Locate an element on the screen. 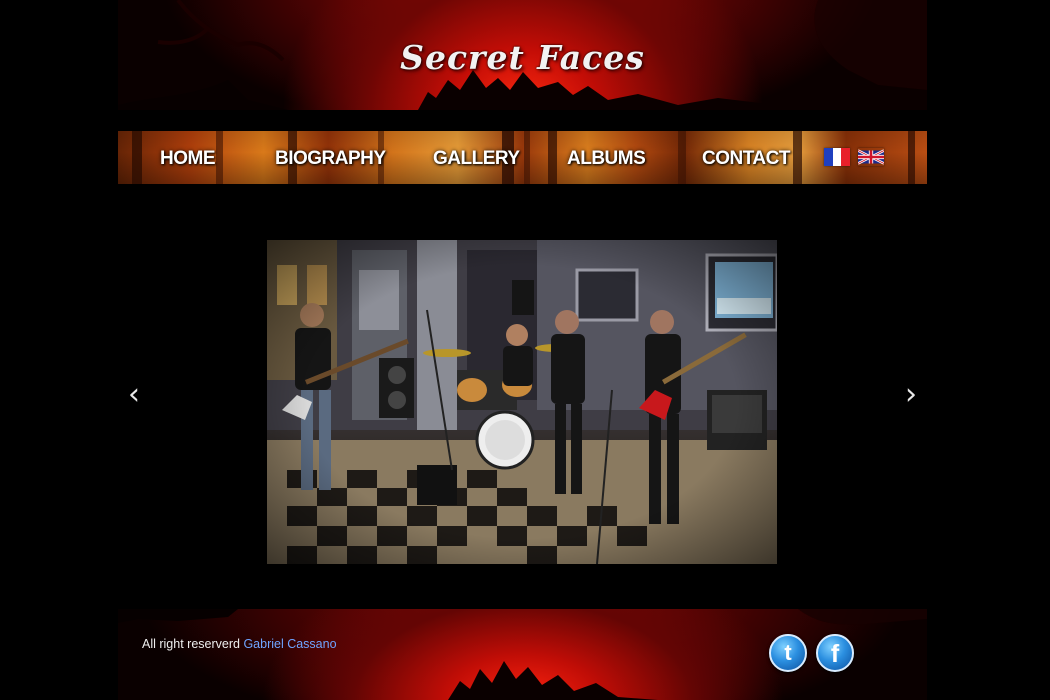  author-link: Gabriel Cassano is located at coordinates (289, 644).